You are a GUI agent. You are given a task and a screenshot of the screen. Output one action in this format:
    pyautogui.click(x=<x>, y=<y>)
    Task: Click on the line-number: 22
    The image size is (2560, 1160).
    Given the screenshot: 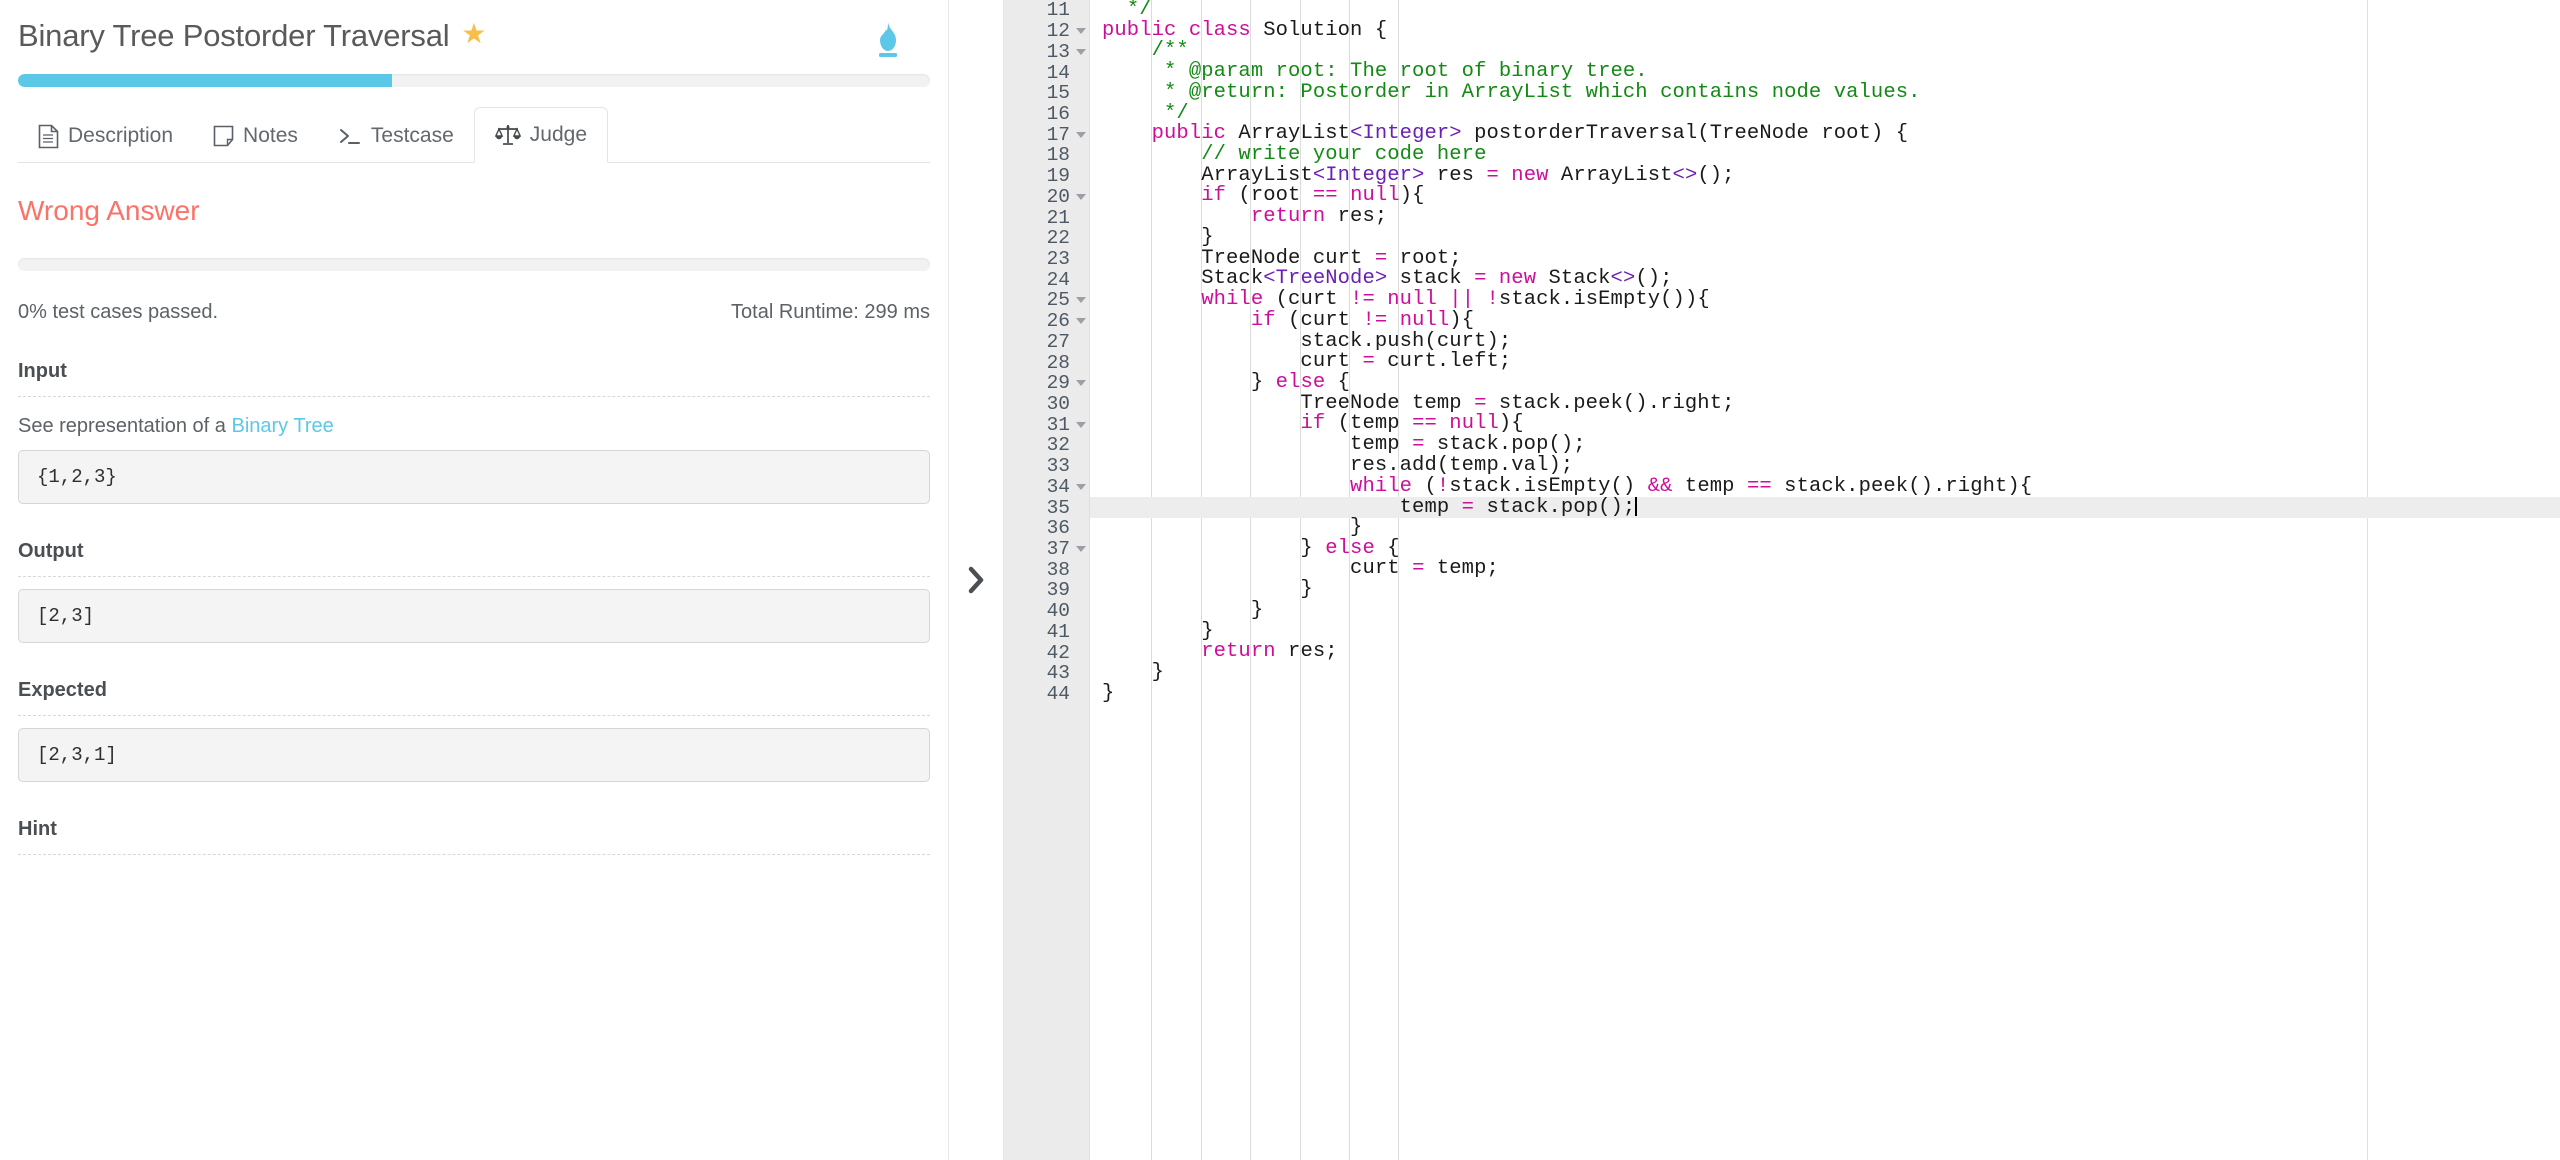 What is the action you would take?
    pyautogui.click(x=1058, y=238)
    